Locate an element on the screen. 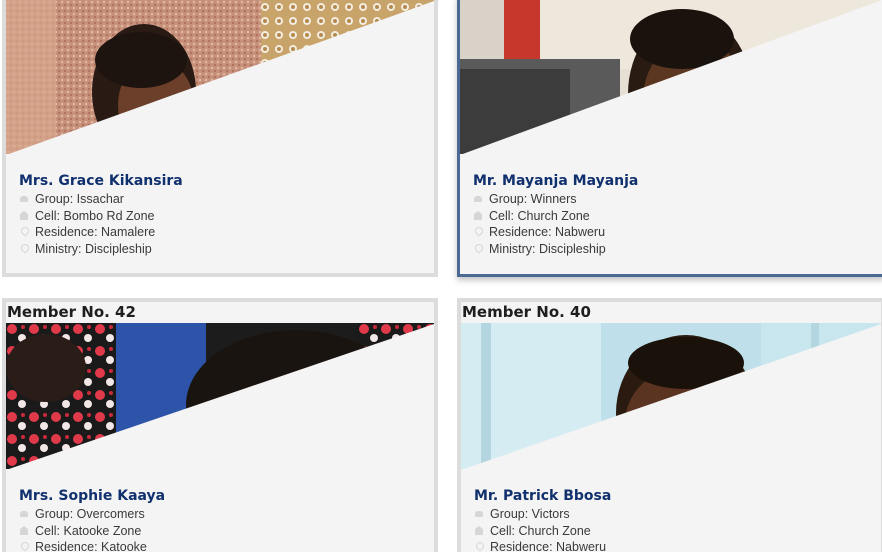  member-group: Group: Winners is located at coordinates (671, 199).